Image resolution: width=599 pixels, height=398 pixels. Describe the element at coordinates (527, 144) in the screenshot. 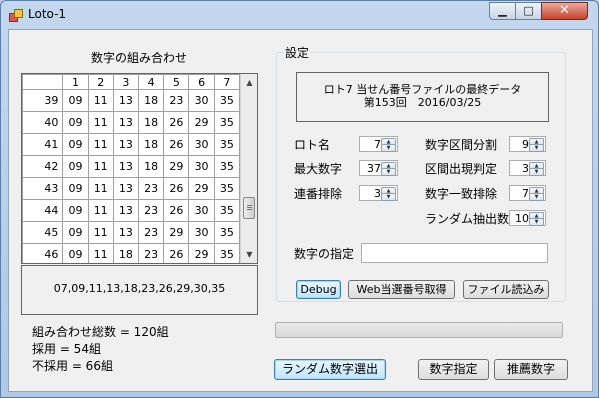

I see `range-division-spinner: 9 ▲ ▼` at that location.